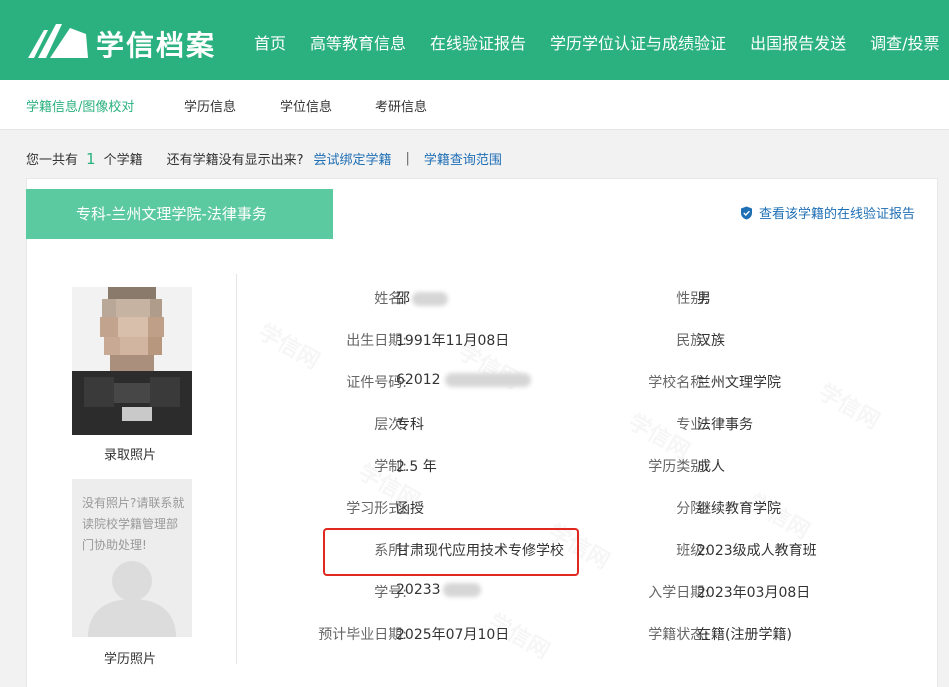 This screenshot has width=949, height=687. I want to click on placeholder-text: 没有照片?请联系就读院校学籍管理部门协助处理!, so click(133, 524).